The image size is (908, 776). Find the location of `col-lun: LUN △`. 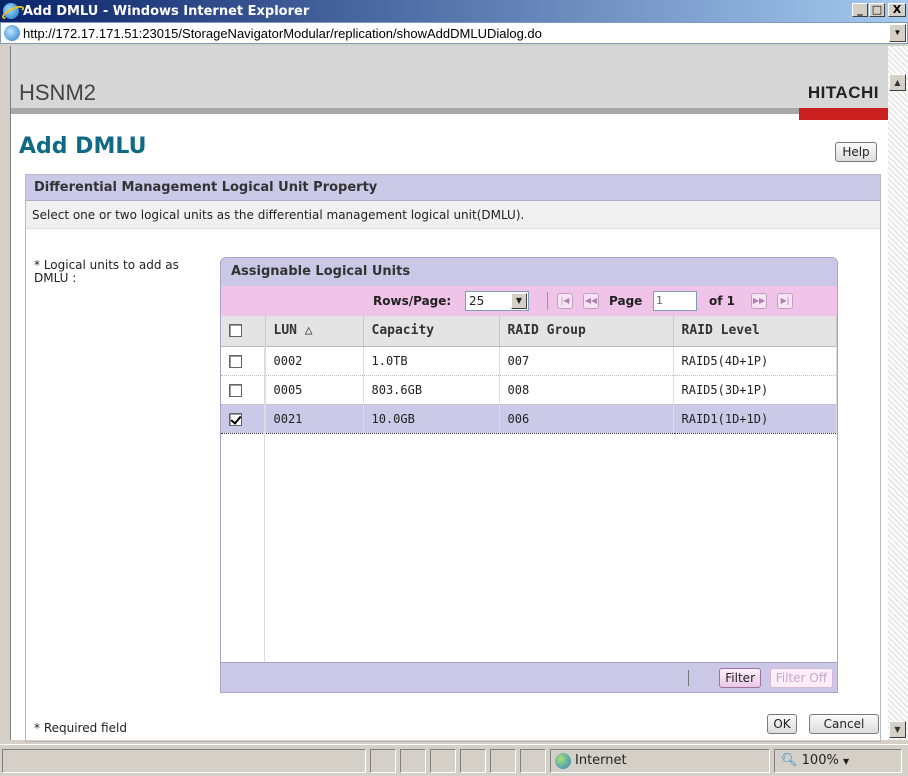

col-lun: LUN △ is located at coordinates (314, 331).